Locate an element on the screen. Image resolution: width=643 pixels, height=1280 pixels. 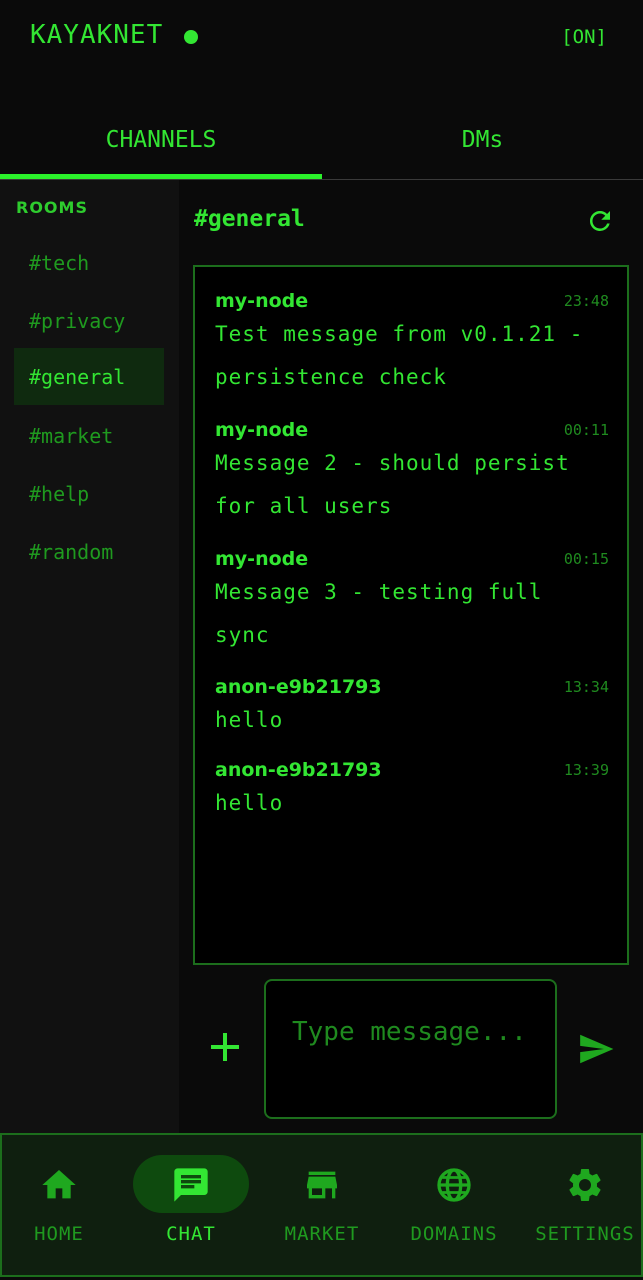
refresh-icon is located at coordinates (600, 221).